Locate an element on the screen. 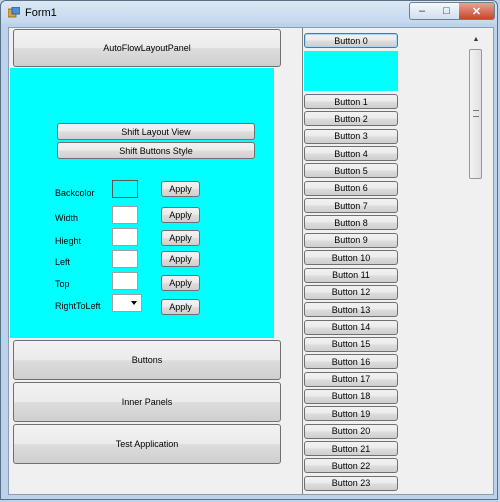 Image resolution: width=500 pixels, height=502 pixels. flow-button: Button 4 is located at coordinates (351, 154).